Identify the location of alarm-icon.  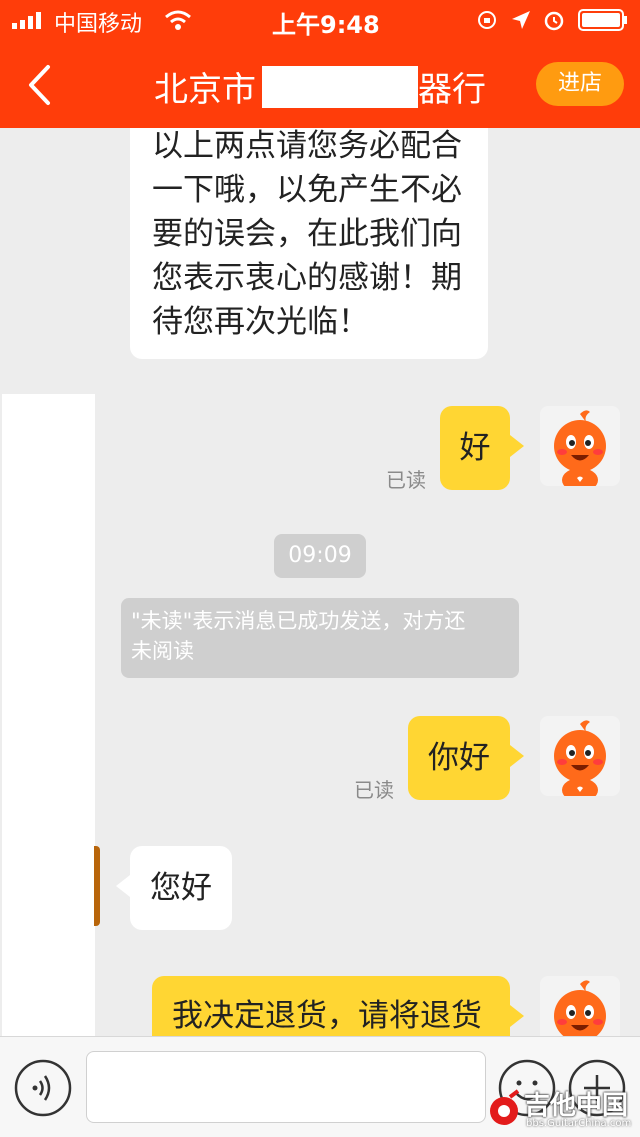
(554, 21).